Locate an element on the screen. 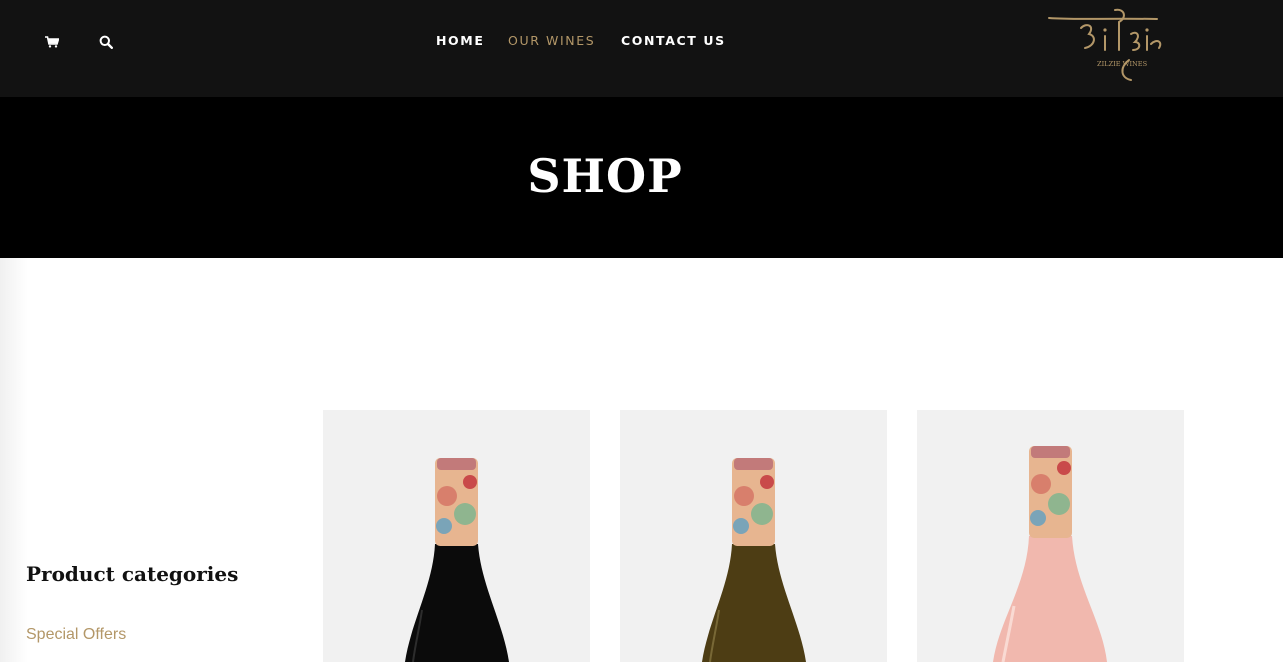 Image resolution: width=1283 pixels, height=662 pixels. site-header: HOME OUR WINES CONTACT US ZILZIE WINES is located at coordinates (641, 48).